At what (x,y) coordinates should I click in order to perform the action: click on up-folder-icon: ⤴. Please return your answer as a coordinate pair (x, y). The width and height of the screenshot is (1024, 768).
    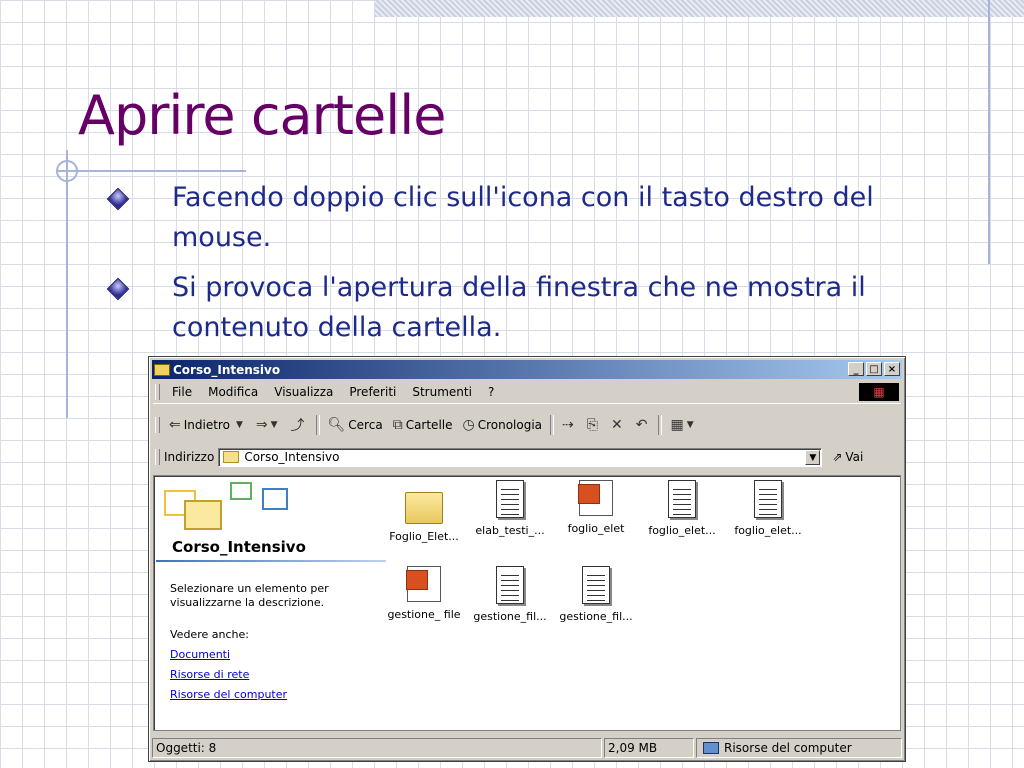
    Looking at the image, I should click on (297, 426).